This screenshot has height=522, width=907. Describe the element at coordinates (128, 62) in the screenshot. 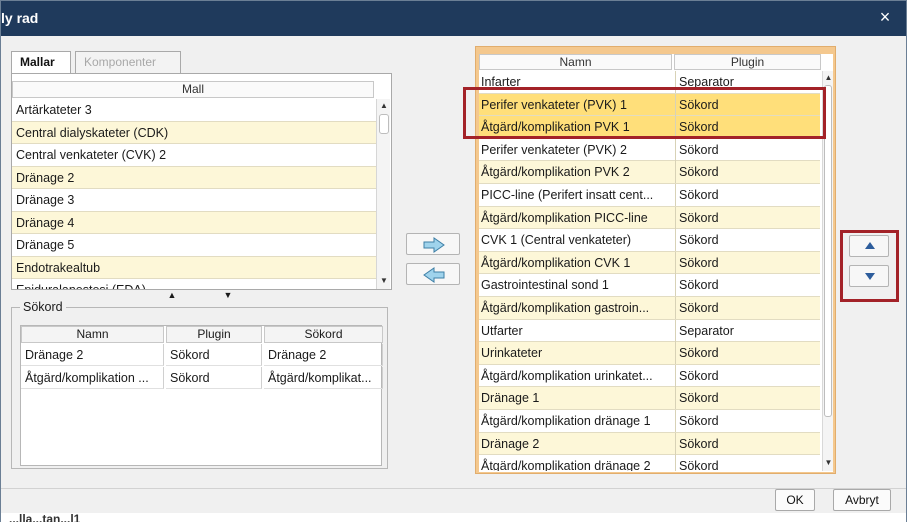

I see `tab-komponenter: Komponenter` at that location.